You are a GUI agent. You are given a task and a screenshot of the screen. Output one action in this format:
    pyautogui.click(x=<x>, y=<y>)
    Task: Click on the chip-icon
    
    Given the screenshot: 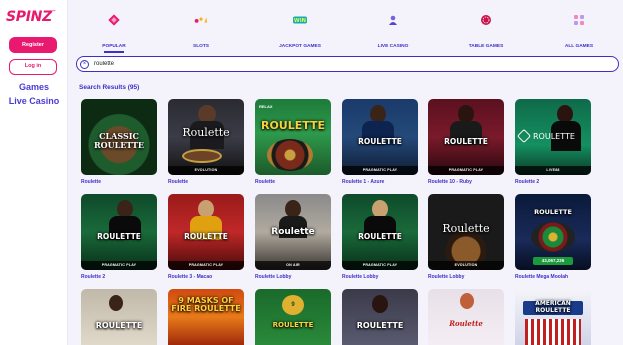 What is the action you would take?
    pyautogui.click(x=486, y=20)
    